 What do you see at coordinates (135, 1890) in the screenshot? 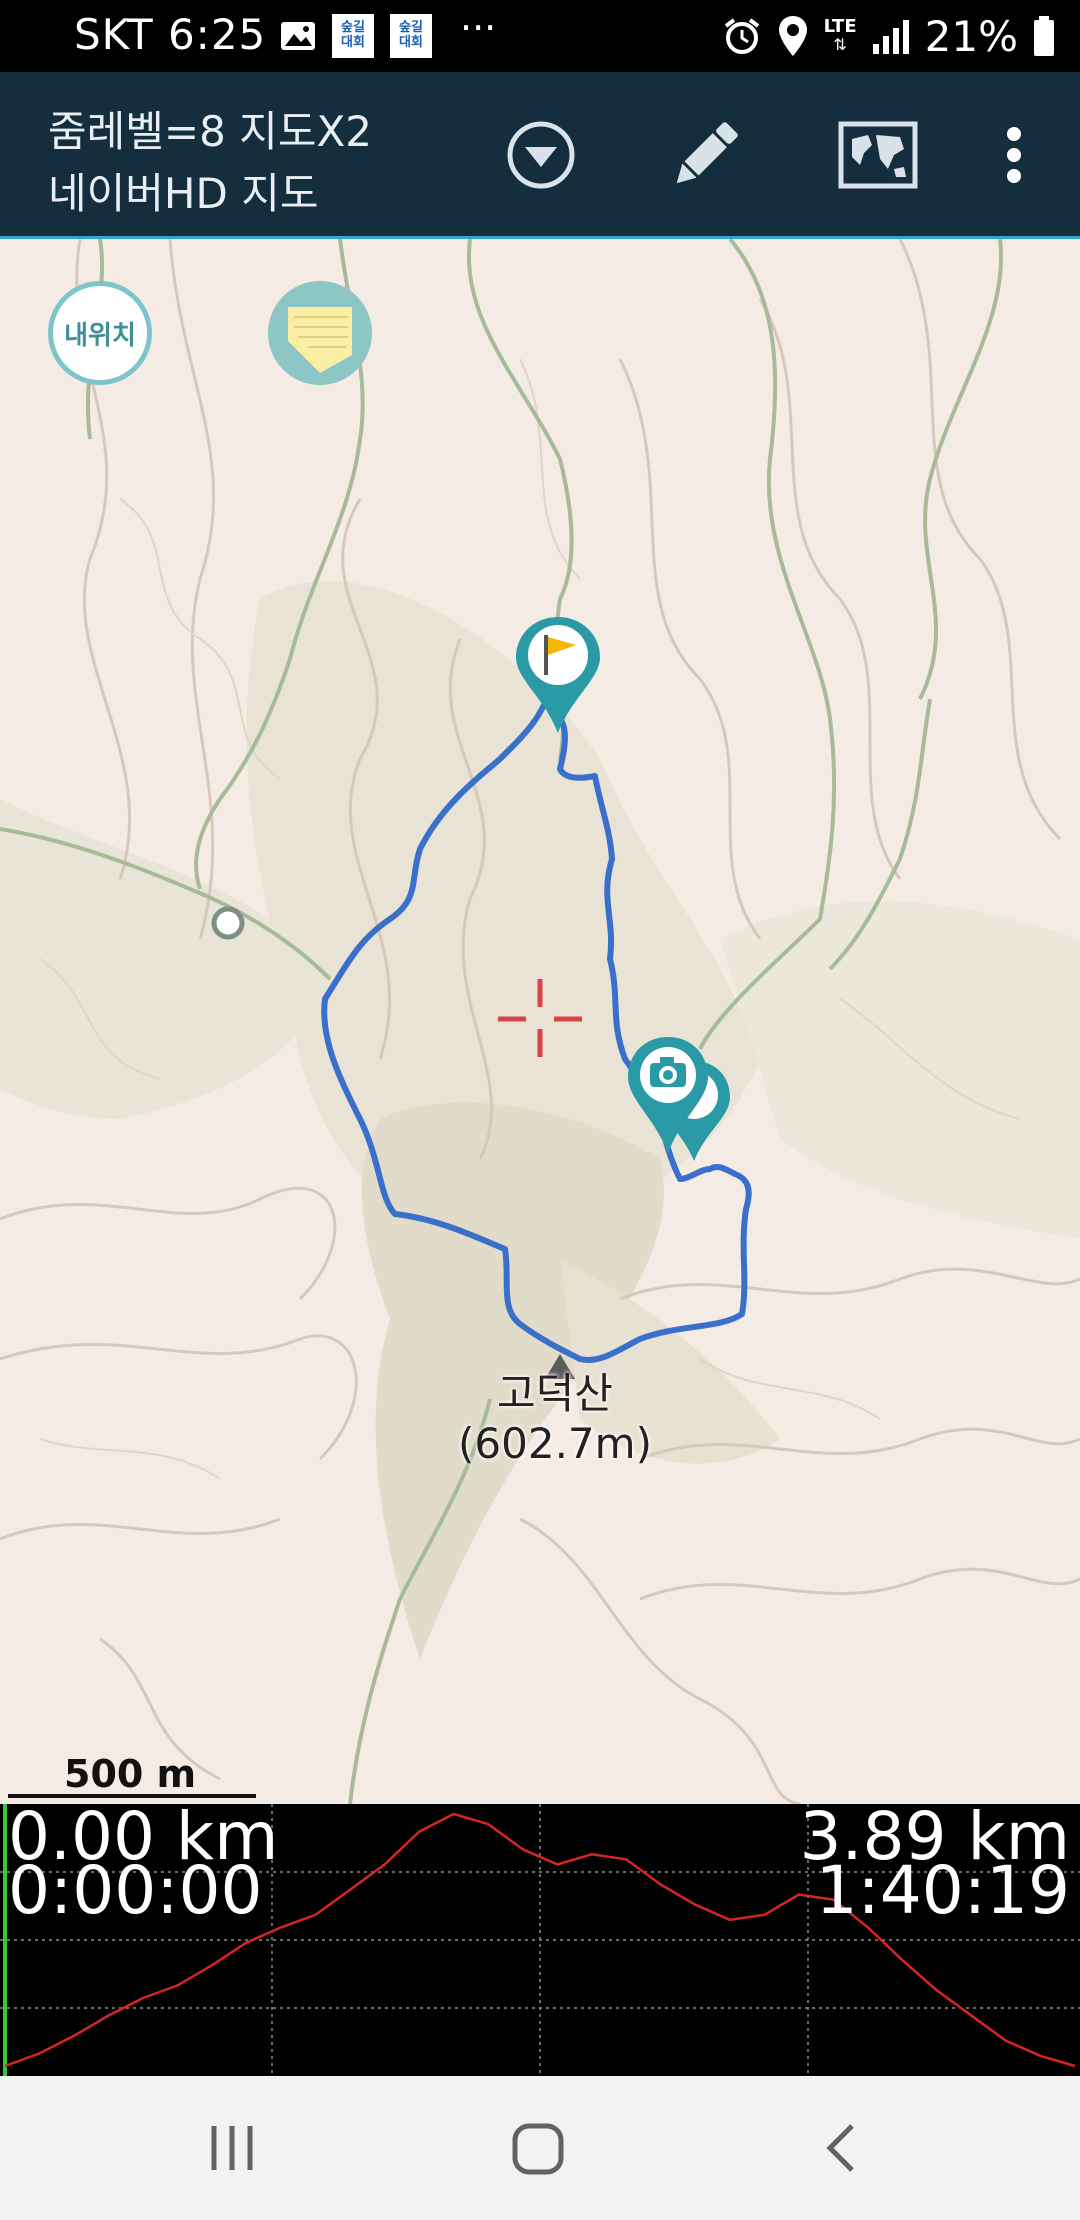
I see `start-time: 0:00:00` at bounding box center [135, 1890].